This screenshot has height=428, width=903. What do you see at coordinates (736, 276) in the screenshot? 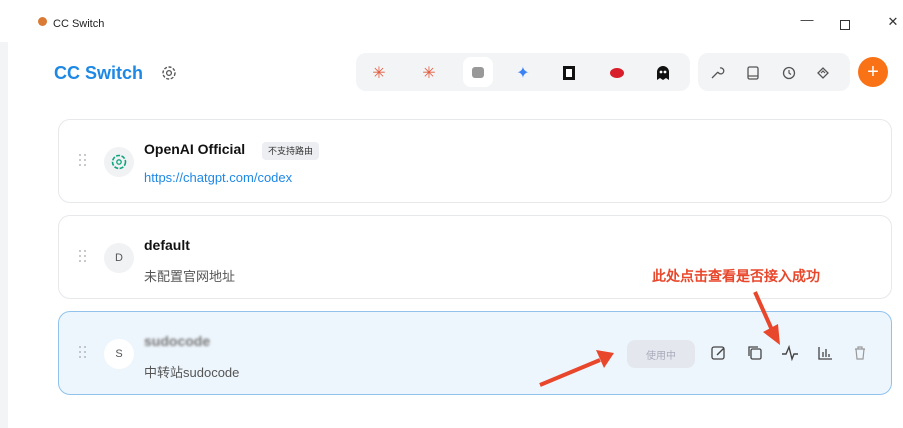
I see `annotation-note: 此处点击查看是否接入成功` at bounding box center [736, 276].